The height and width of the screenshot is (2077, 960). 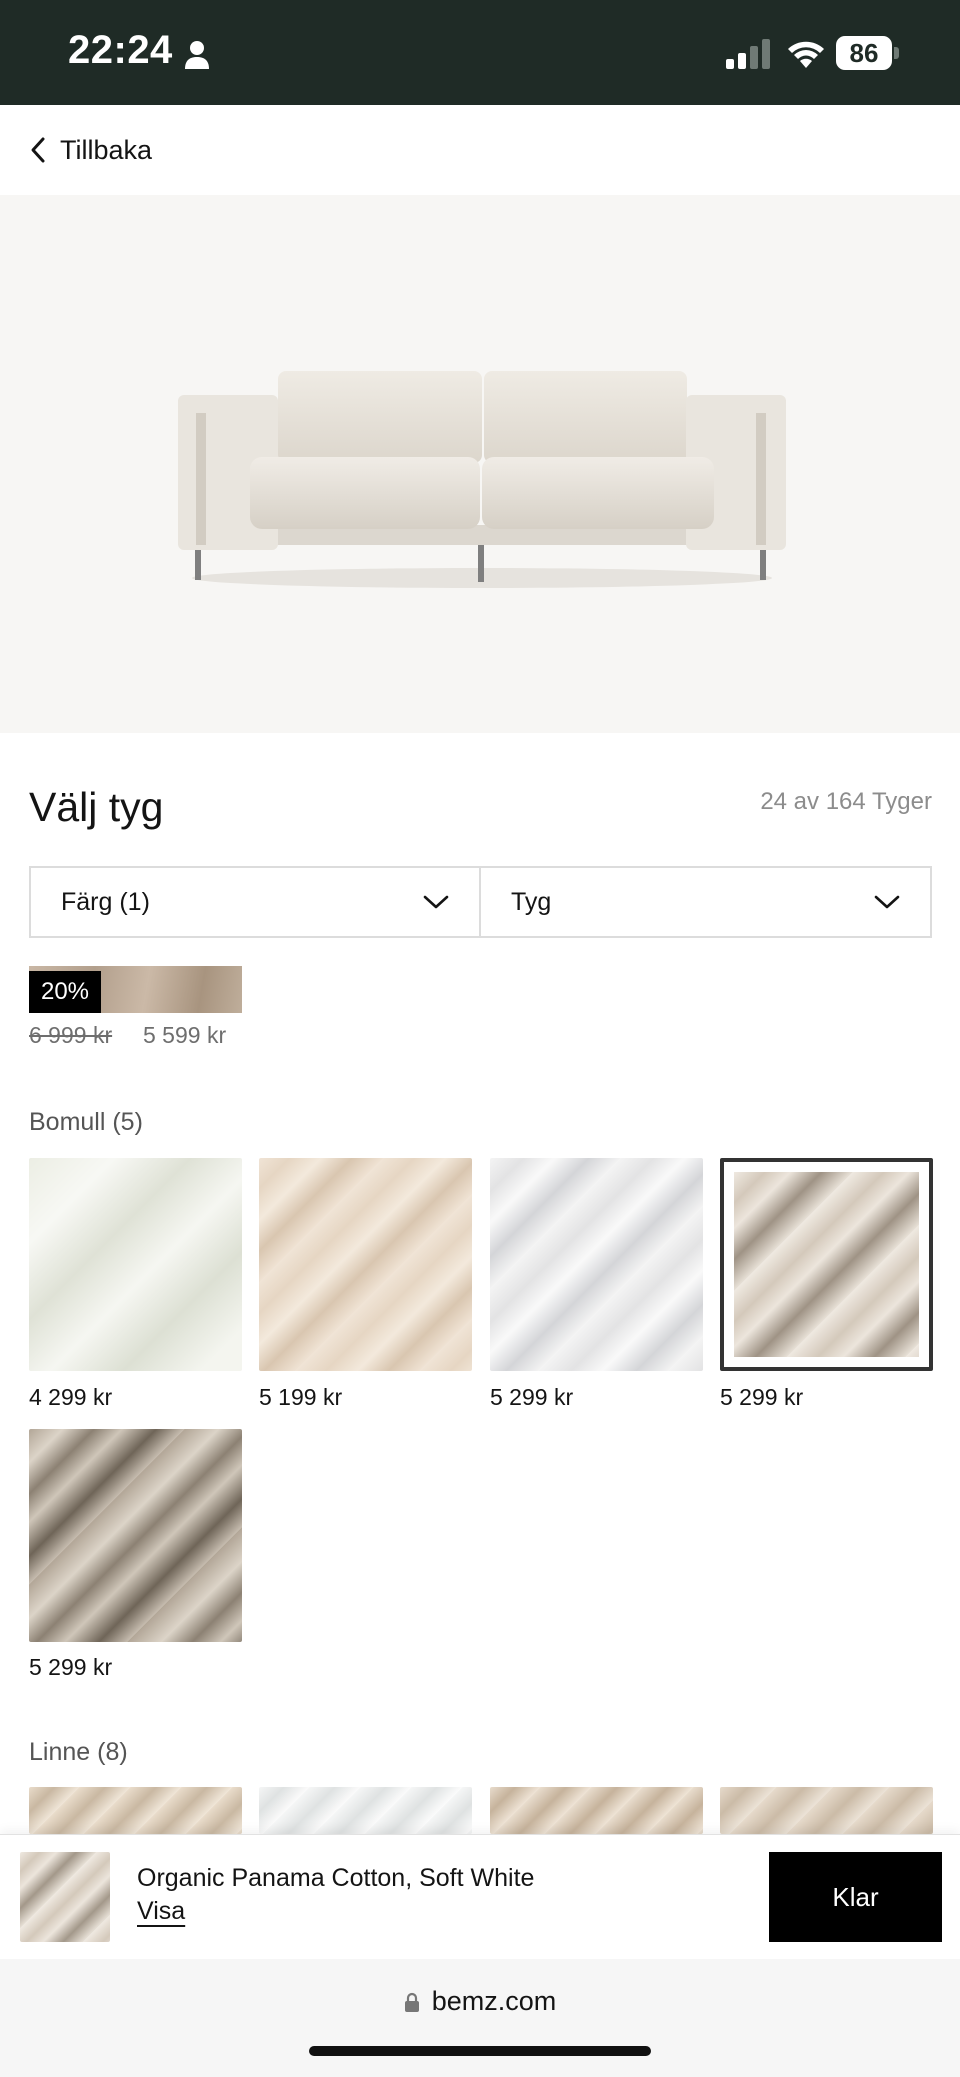 What do you see at coordinates (38, 150) in the screenshot?
I see `chevron-left-icon` at bounding box center [38, 150].